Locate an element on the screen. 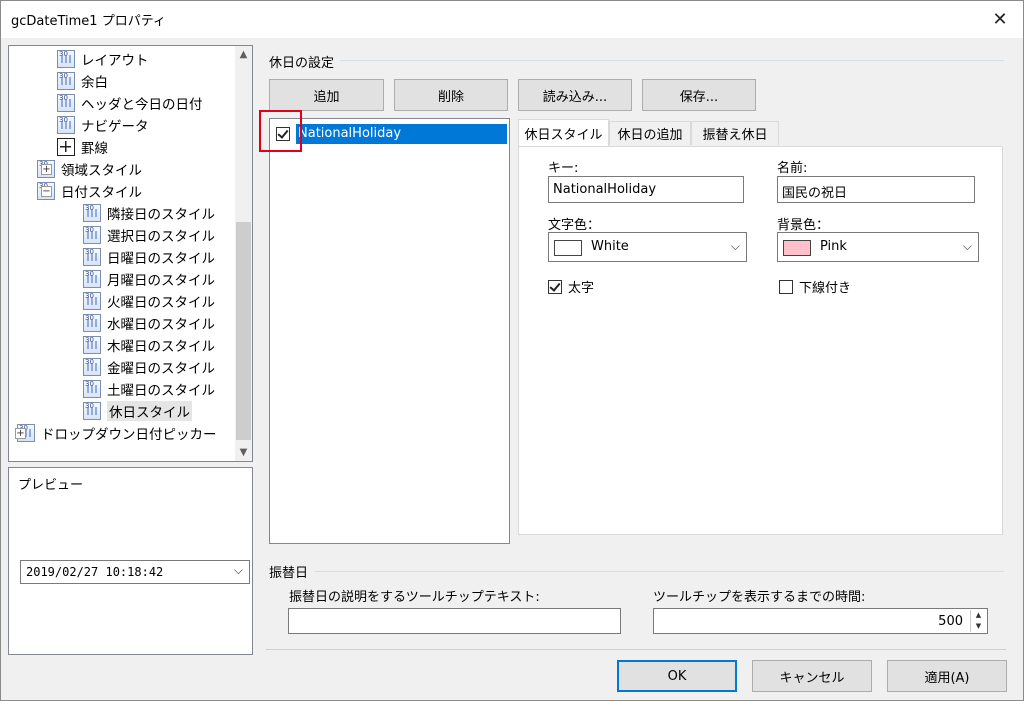  close-button: ✕ is located at coordinates (1000, 19).